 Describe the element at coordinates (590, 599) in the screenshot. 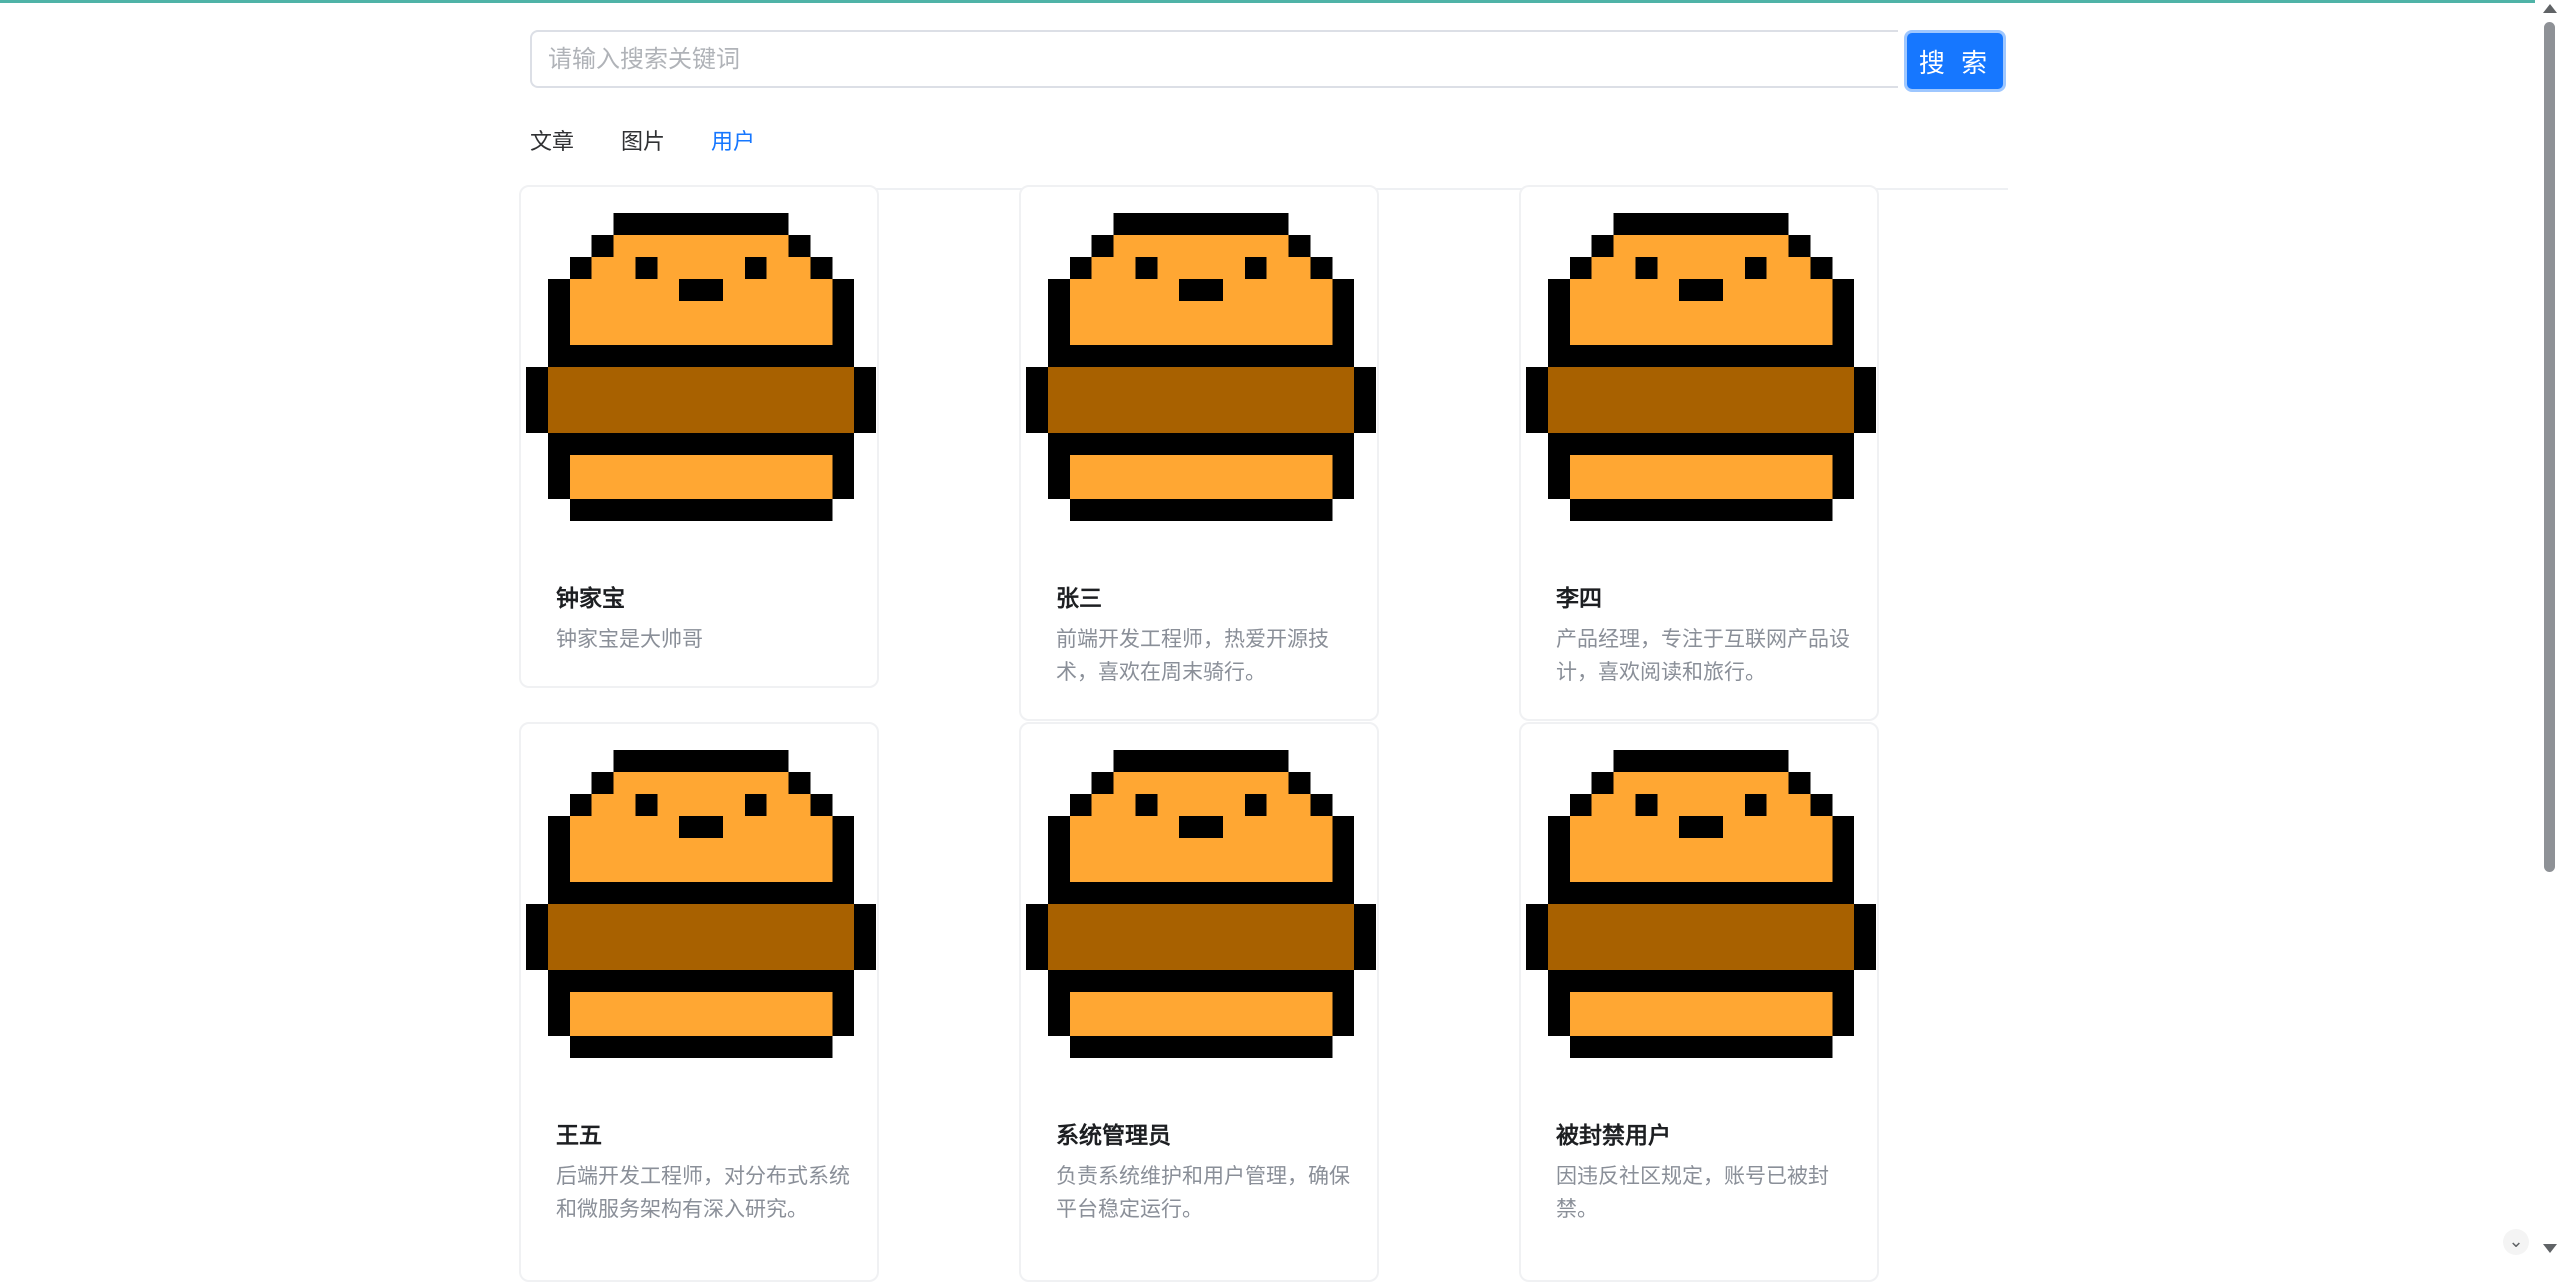

I see `user-name: 钟家宝` at that location.